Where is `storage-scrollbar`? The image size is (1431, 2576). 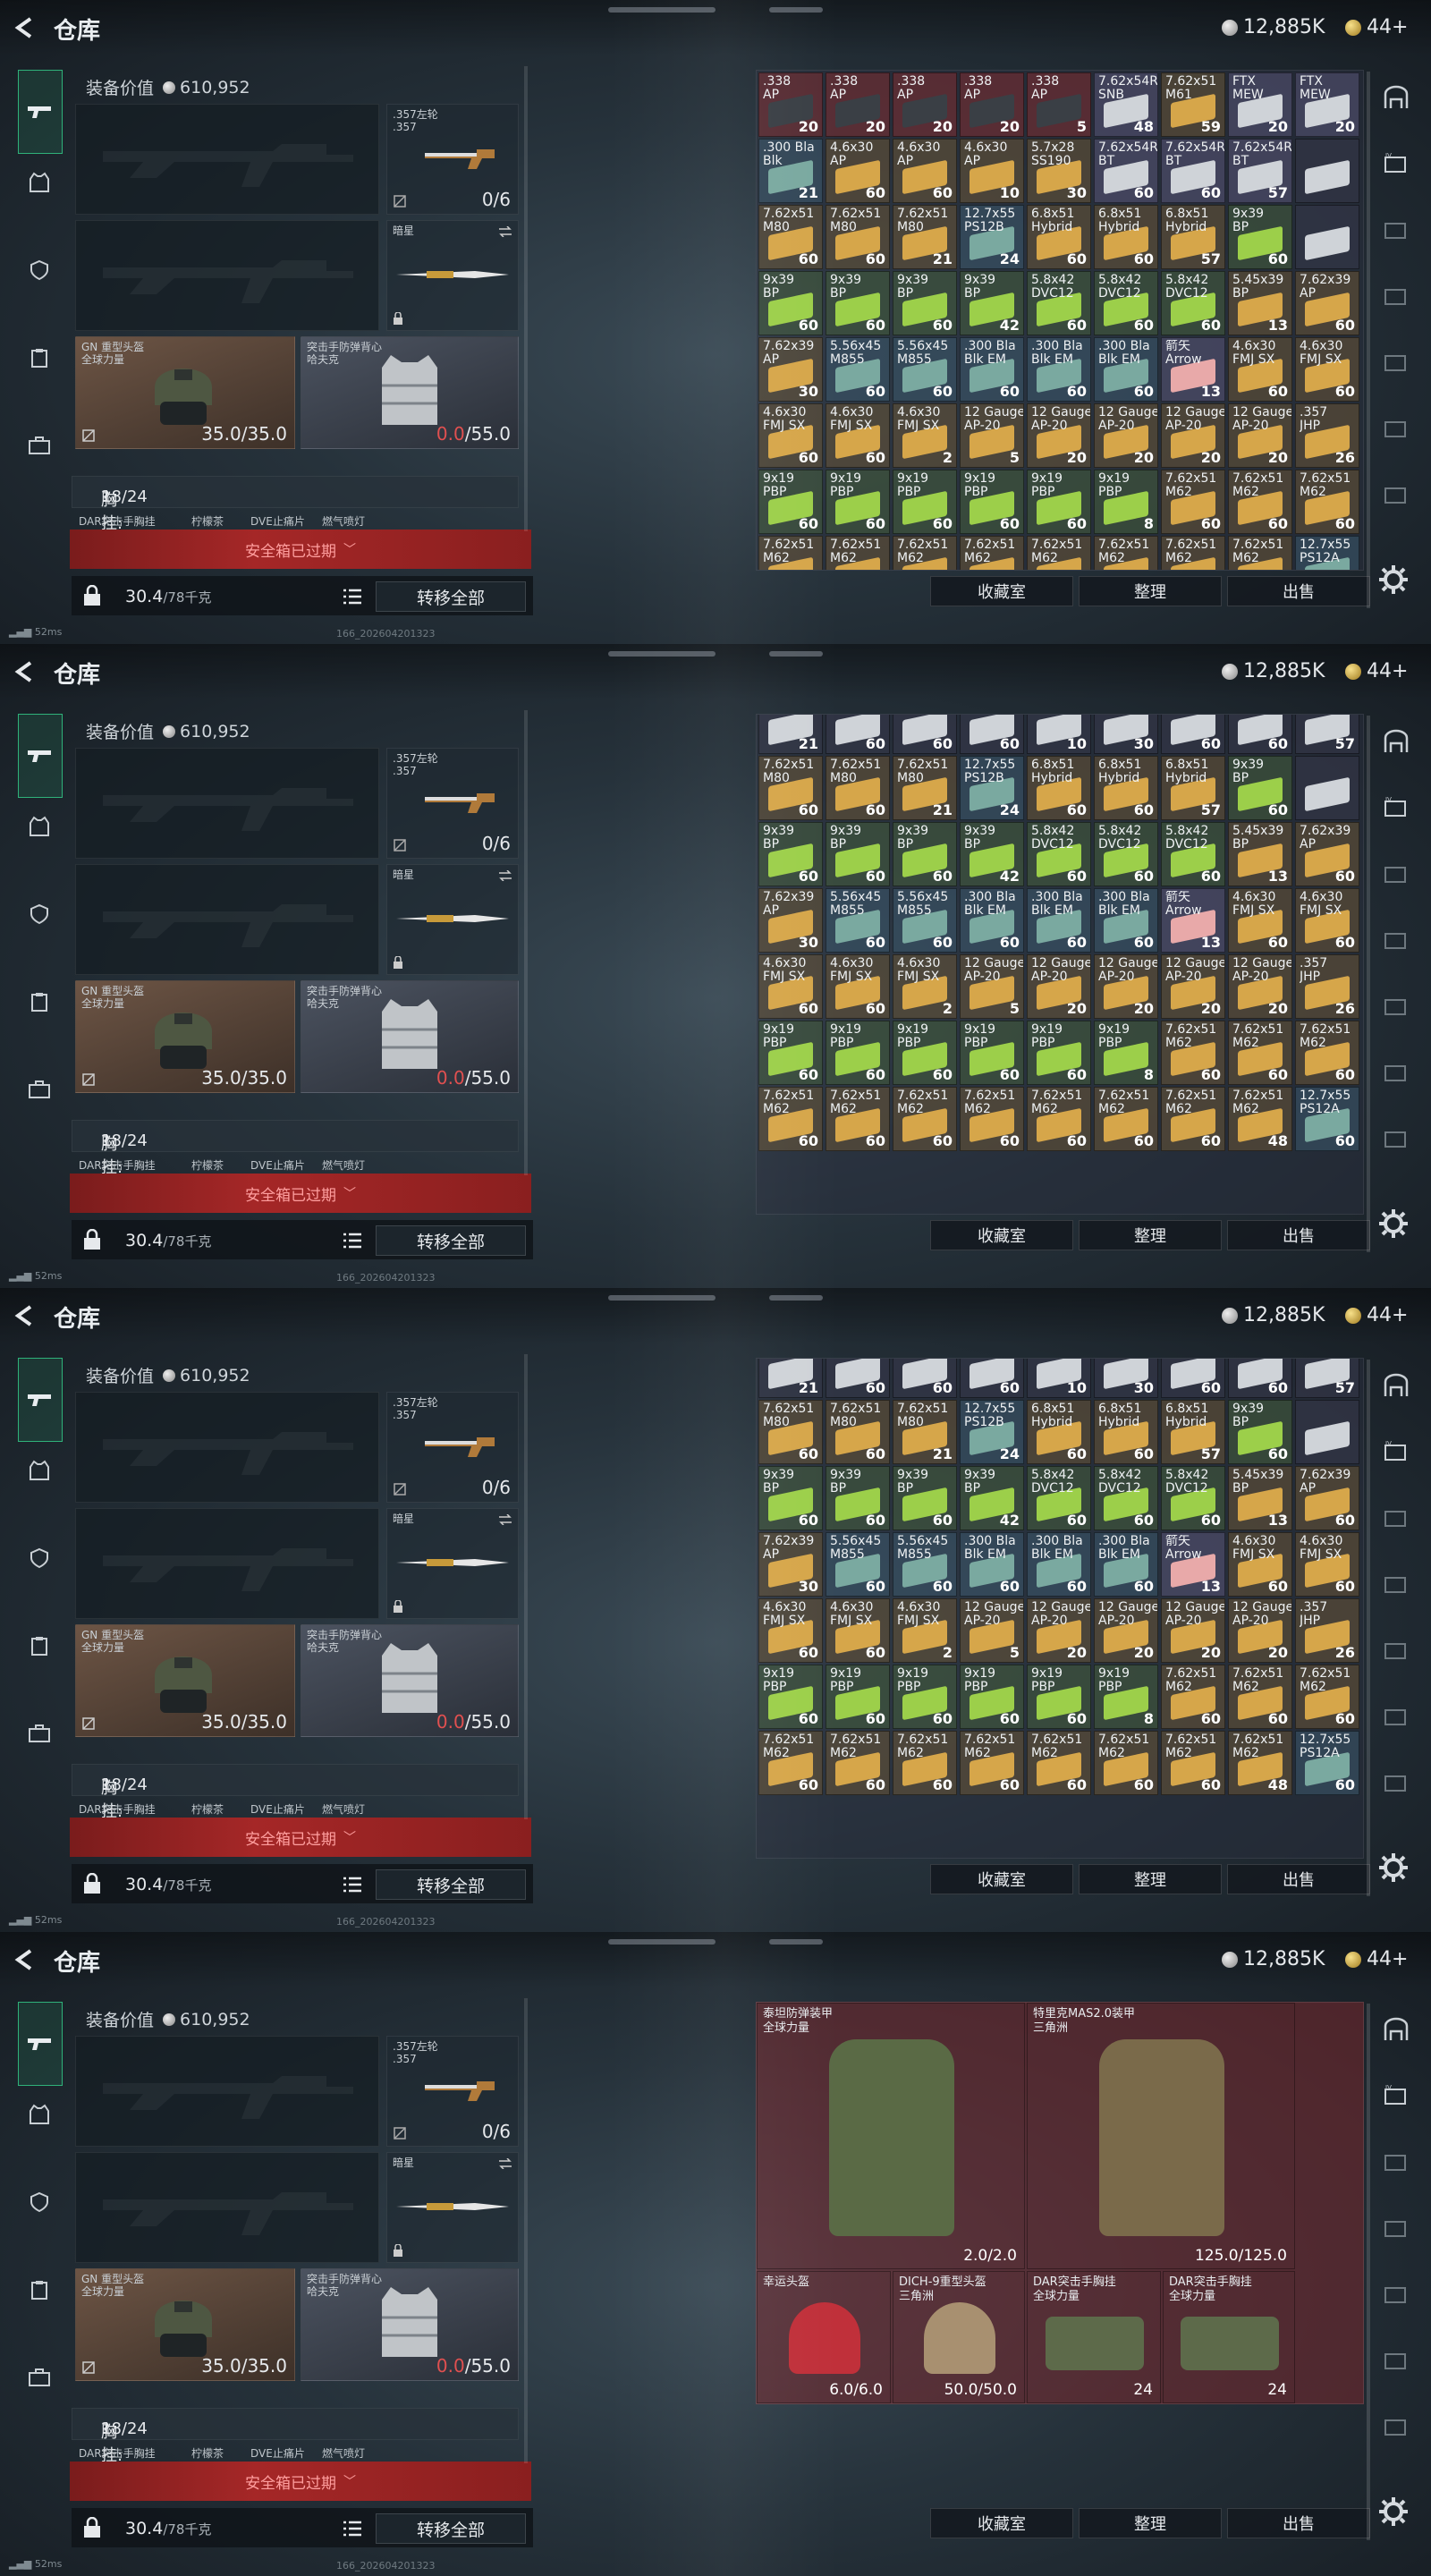
storage-scrollbar is located at coordinates (1369, 2272).